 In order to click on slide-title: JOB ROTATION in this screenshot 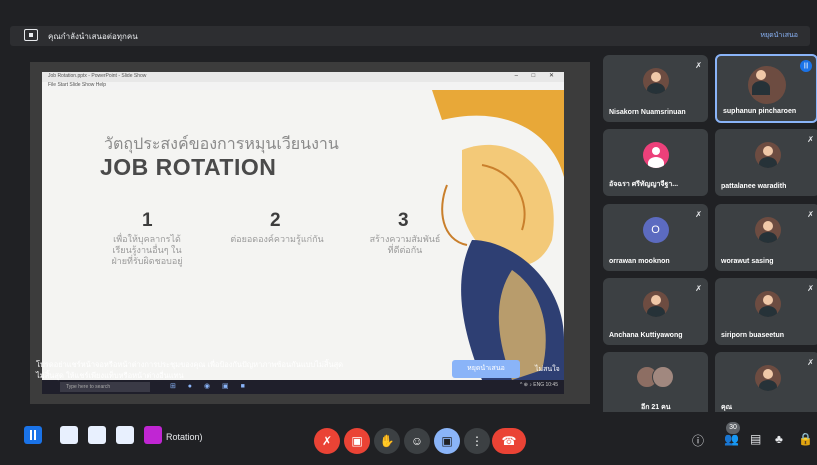, I will do `click(188, 167)`.